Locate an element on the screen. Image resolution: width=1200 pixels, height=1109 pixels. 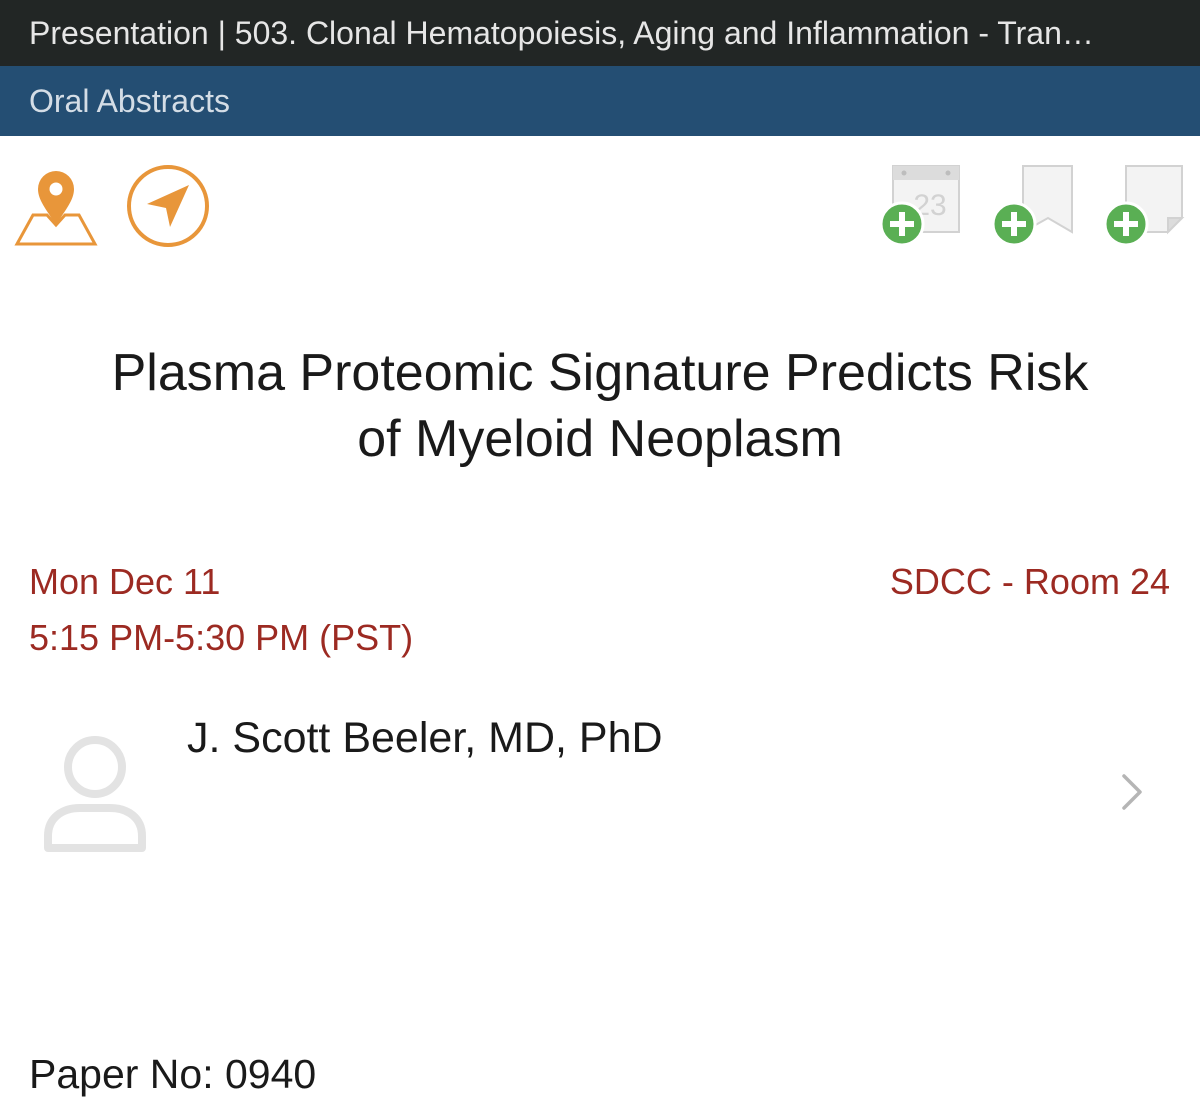
navigate-icon is located at coordinates (168, 206).